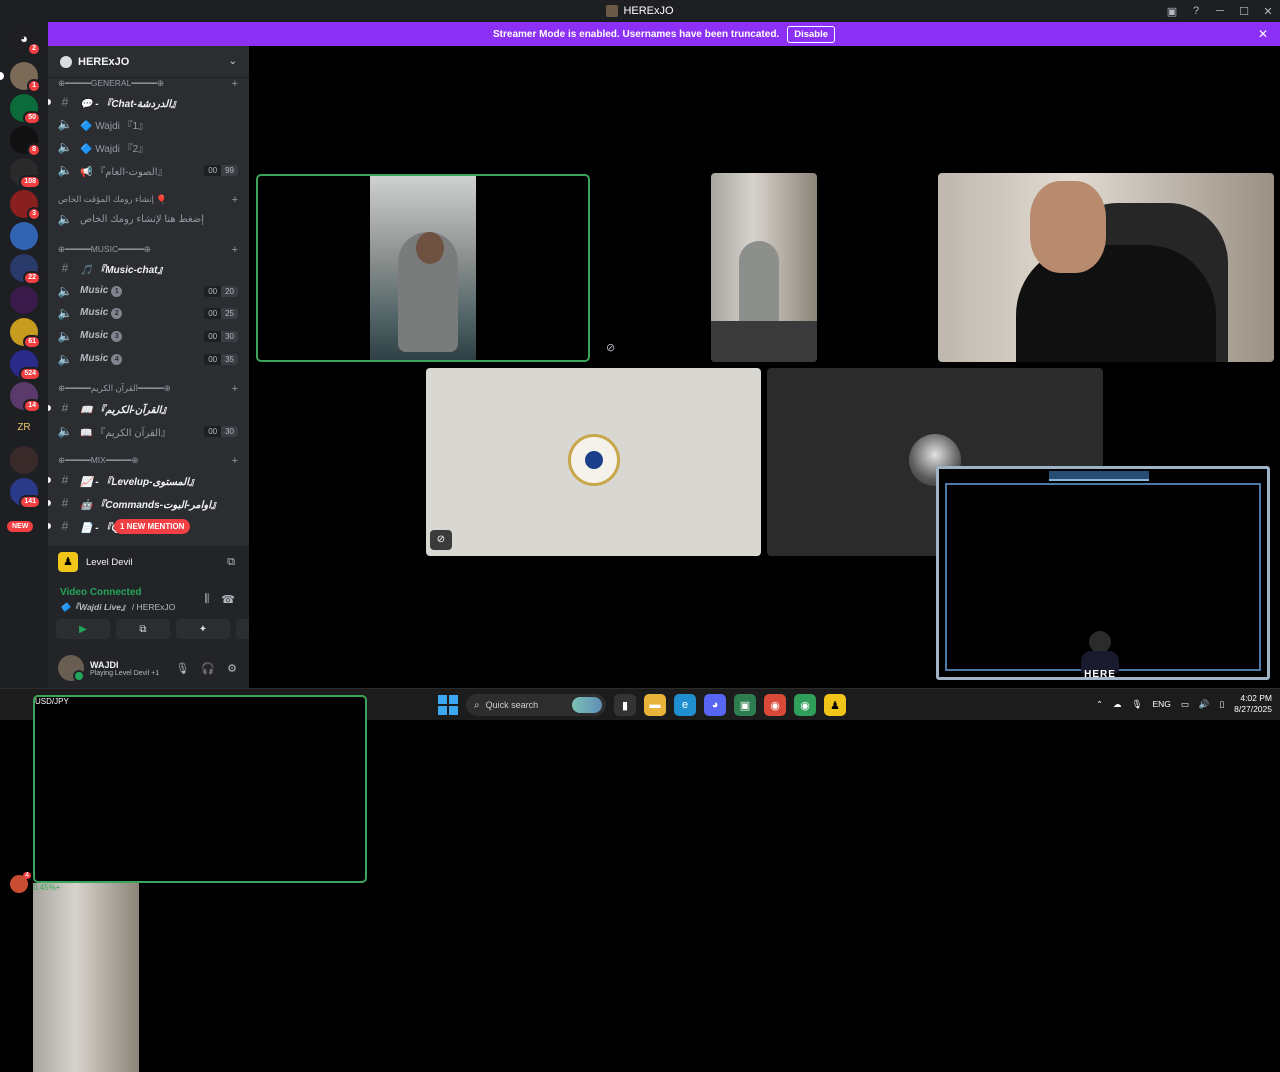 The image size is (1280, 1072). Describe the element at coordinates (148, 200) in the screenshot. I see `category-temp: إنشاء رومك المؤقت الخاص 🎈 +` at that location.